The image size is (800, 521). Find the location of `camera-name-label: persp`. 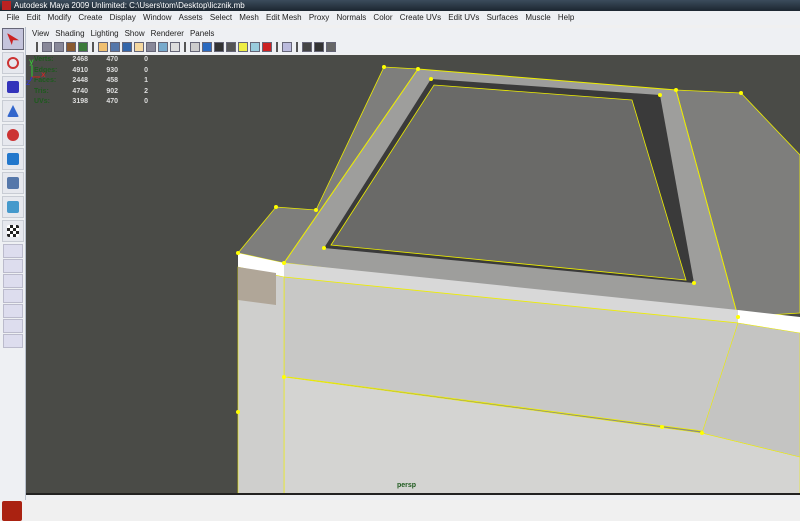

camera-name-label: persp is located at coordinates (407, 485).